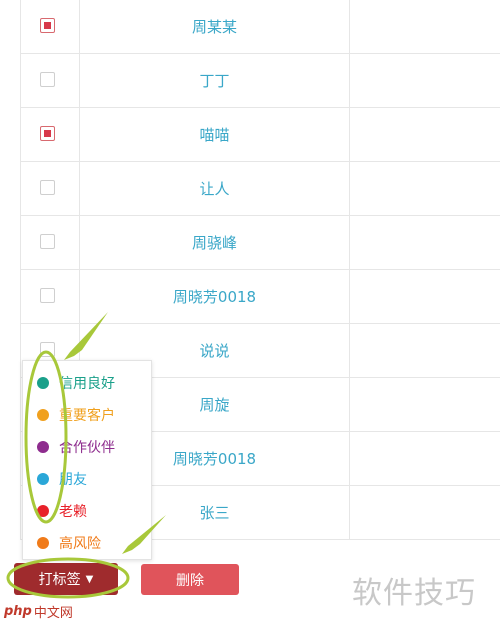 The width and height of the screenshot is (500, 624). What do you see at coordinates (215, 80) in the screenshot?
I see `customer-name: 丁丁` at bounding box center [215, 80].